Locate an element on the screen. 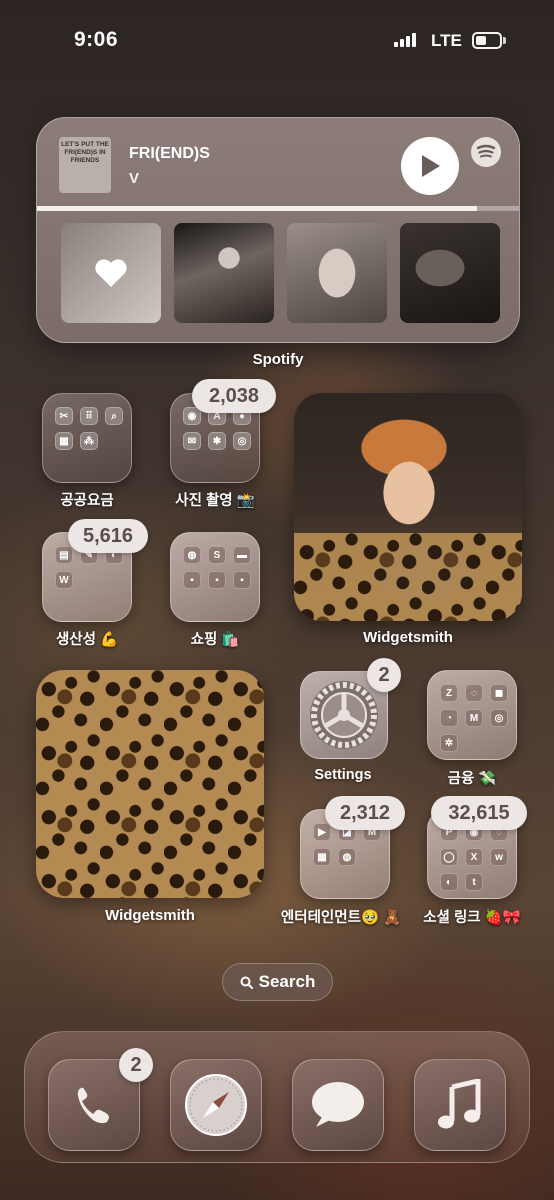 The width and height of the screenshot is (554, 1200). phone-icon is located at coordinates (93, 1105).